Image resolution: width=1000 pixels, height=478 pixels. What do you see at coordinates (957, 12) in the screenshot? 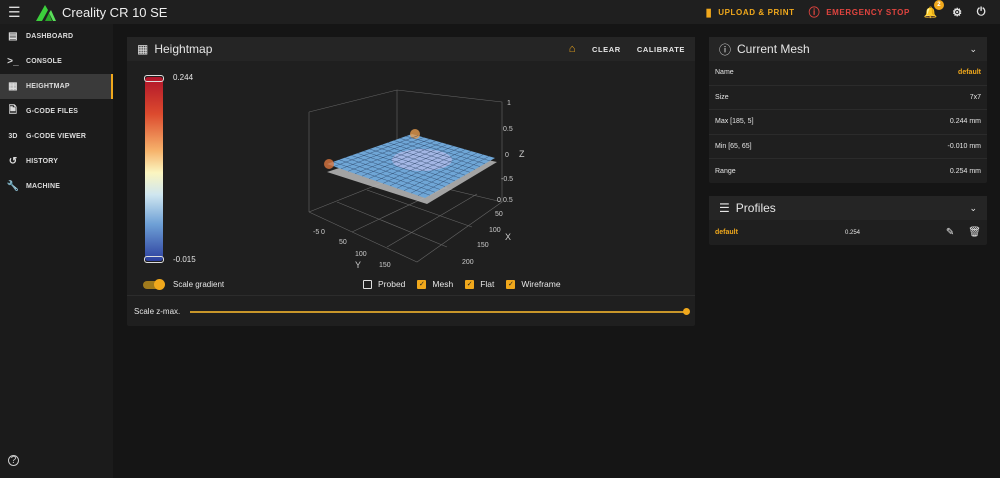
I see `settings-icon: ⚙` at bounding box center [957, 12].